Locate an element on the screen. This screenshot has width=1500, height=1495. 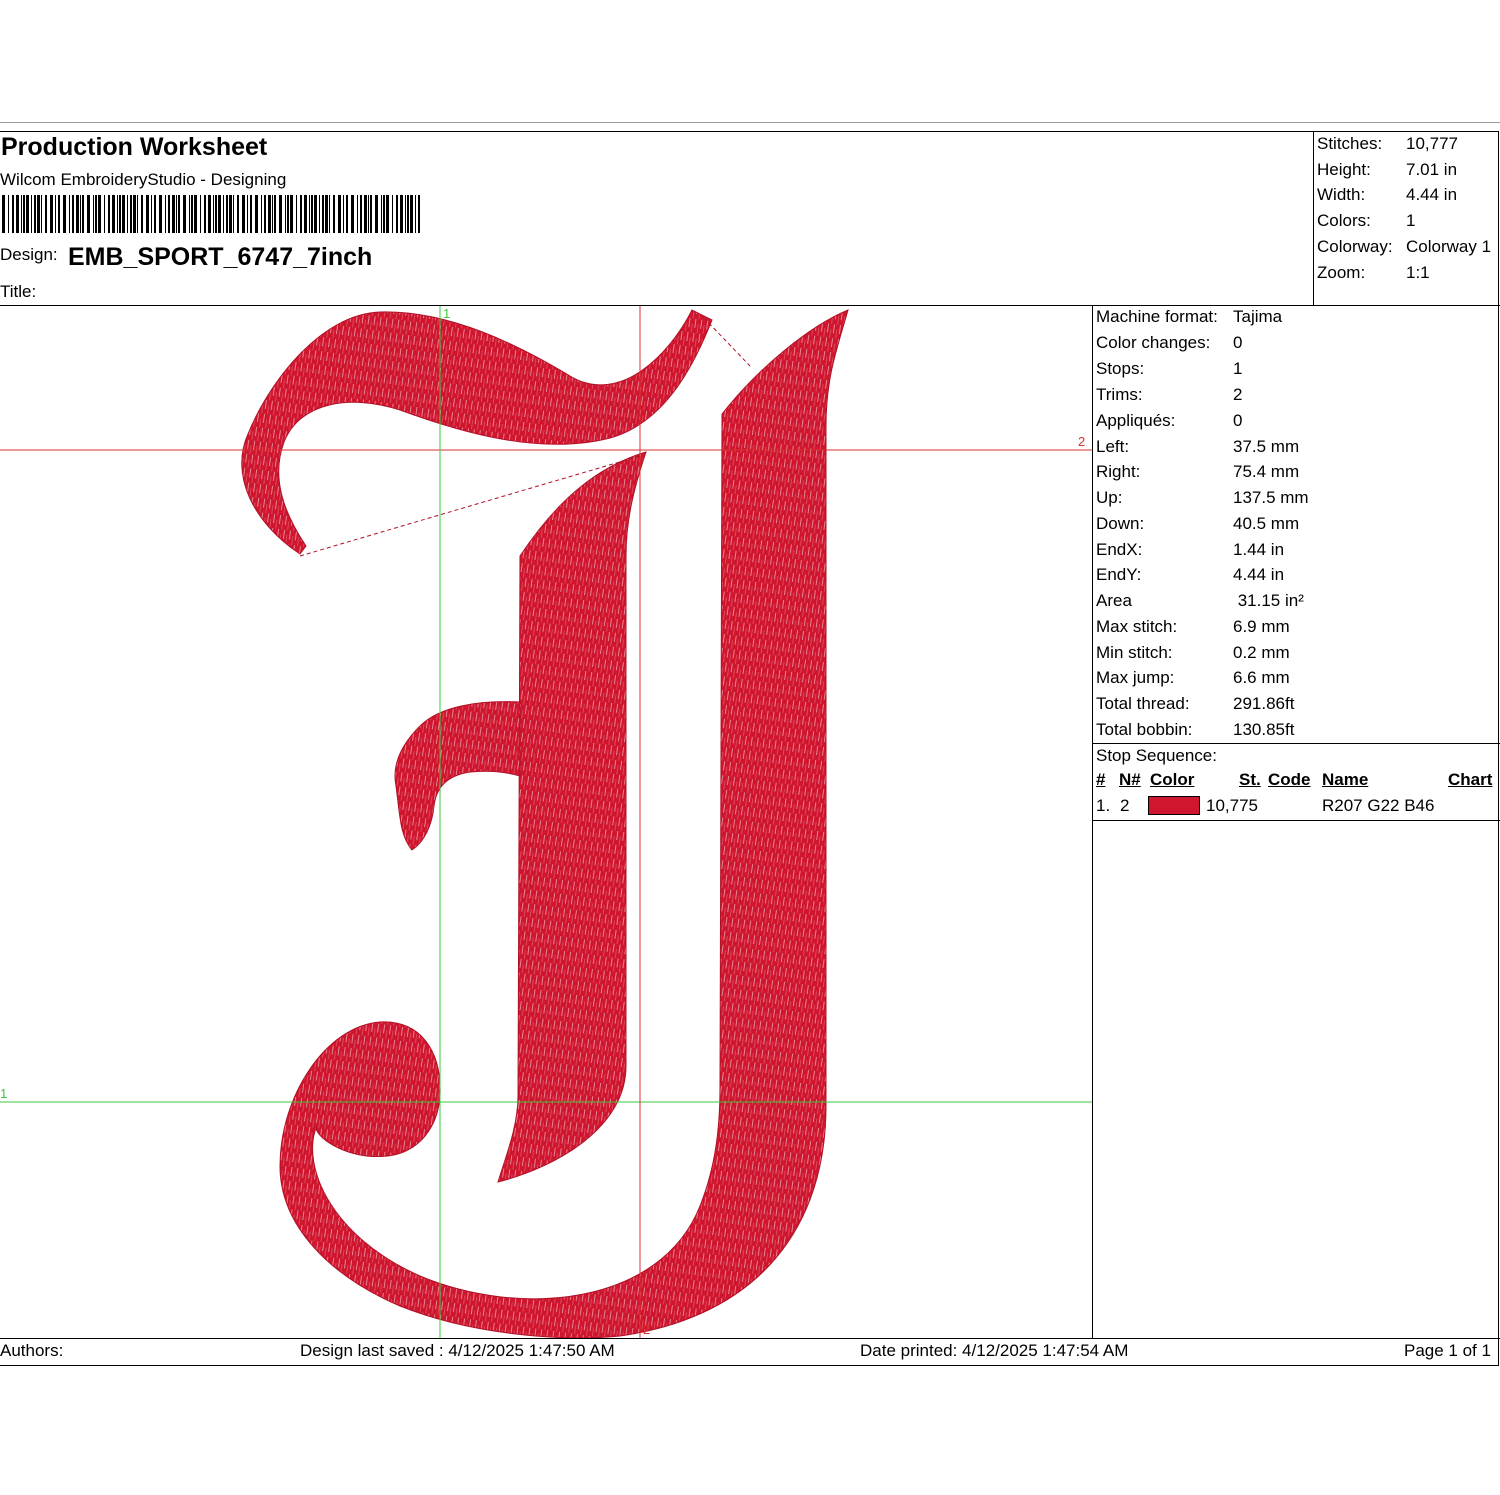
guide-label-red: 2 is located at coordinates (1081, 441).